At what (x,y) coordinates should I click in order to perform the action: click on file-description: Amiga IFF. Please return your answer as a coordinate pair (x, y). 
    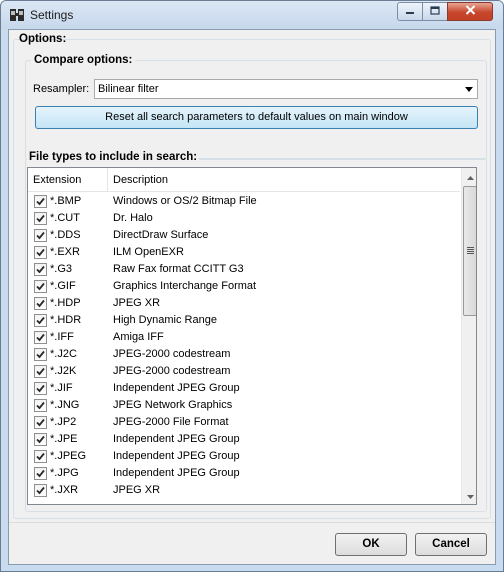
    Looking at the image, I should click on (138, 337).